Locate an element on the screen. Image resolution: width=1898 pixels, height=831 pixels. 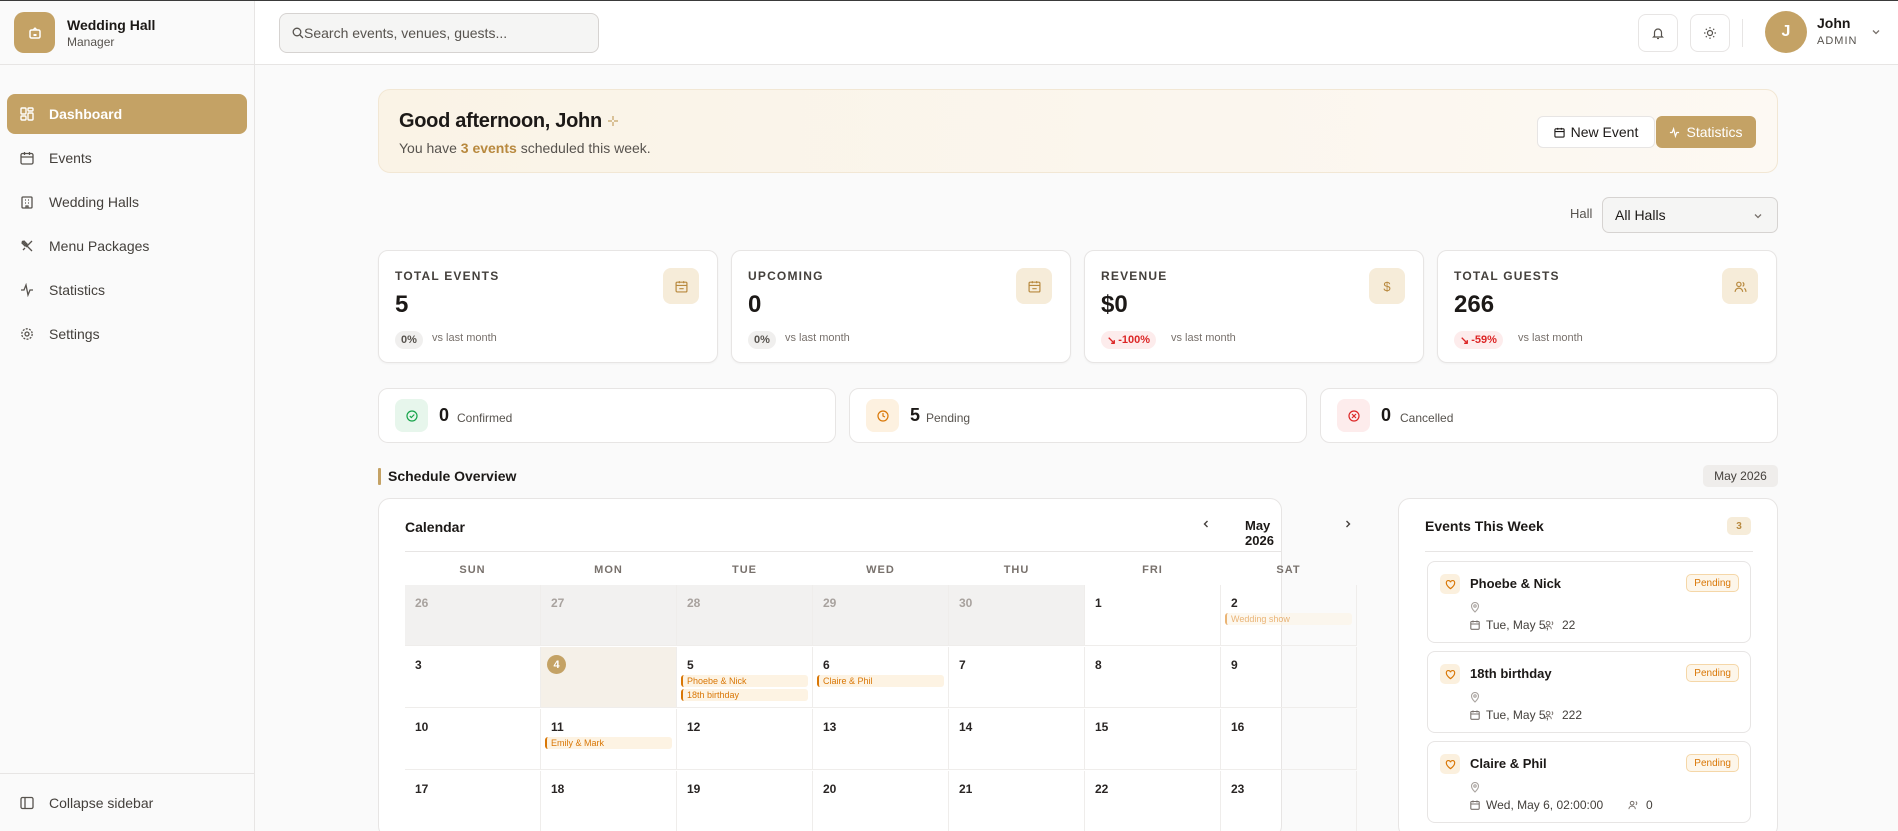
statistics-button: Statistics is located at coordinates (1706, 132).